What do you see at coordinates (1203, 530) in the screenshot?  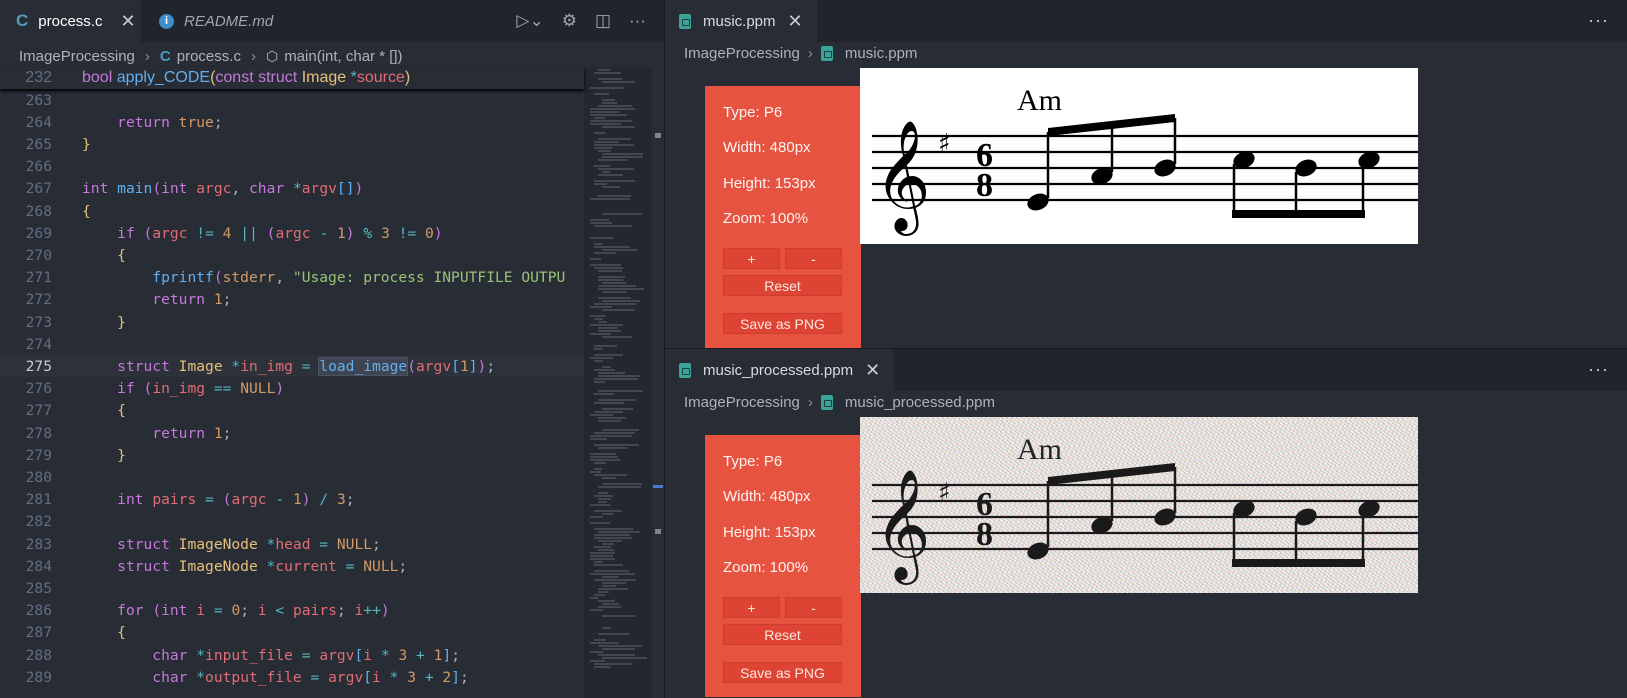 I see `notes` at bounding box center [1203, 530].